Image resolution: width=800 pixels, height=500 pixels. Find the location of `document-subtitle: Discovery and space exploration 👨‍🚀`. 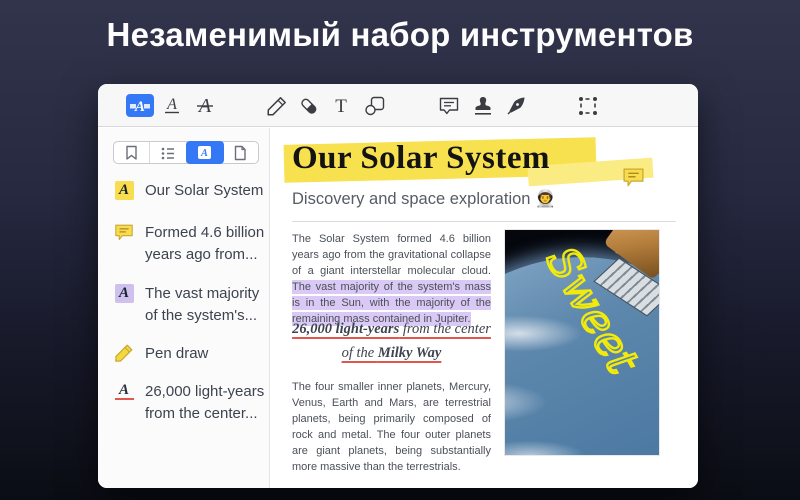

document-subtitle: Discovery and space exploration 👨‍🚀 is located at coordinates (424, 199).